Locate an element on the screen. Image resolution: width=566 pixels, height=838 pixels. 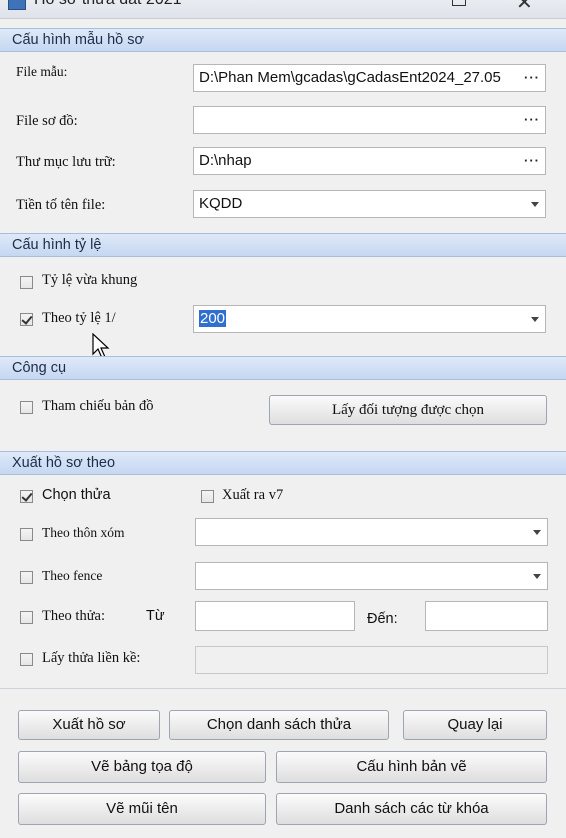
lay-thua-lien-ke-checkbox is located at coordinates (26, 659).